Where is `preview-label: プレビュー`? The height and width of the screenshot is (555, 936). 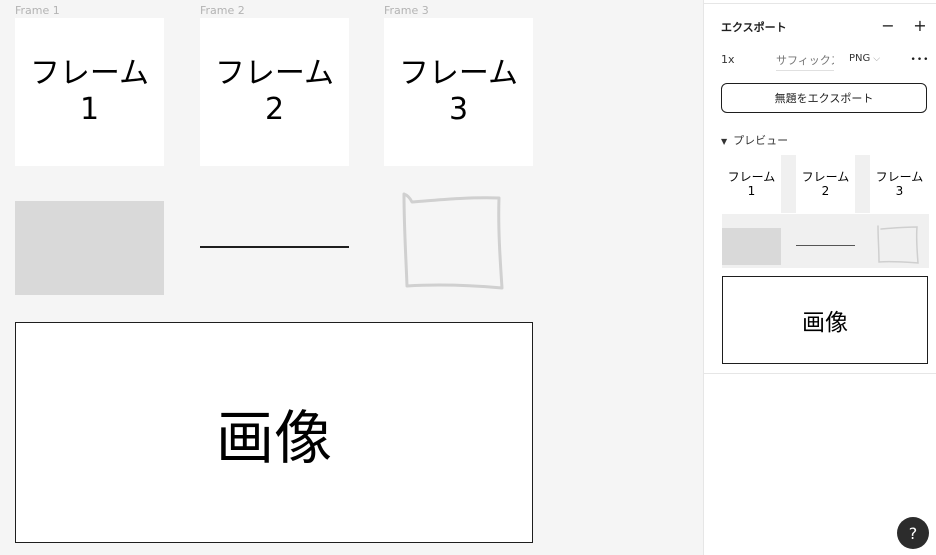 preview-label: プレビュー is located at coordinates (761, 140).